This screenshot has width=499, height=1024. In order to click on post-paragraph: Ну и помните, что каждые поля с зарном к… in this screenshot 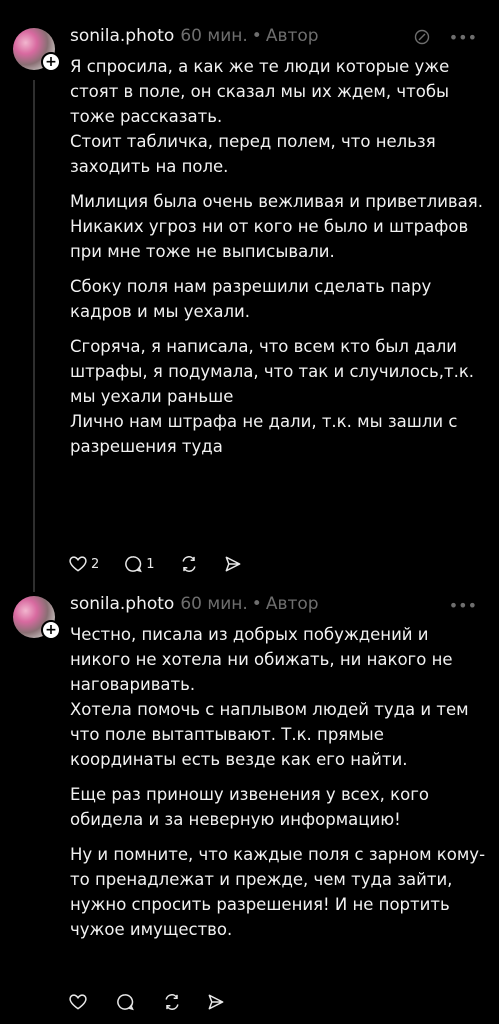, I will do `click(278, 892)`.